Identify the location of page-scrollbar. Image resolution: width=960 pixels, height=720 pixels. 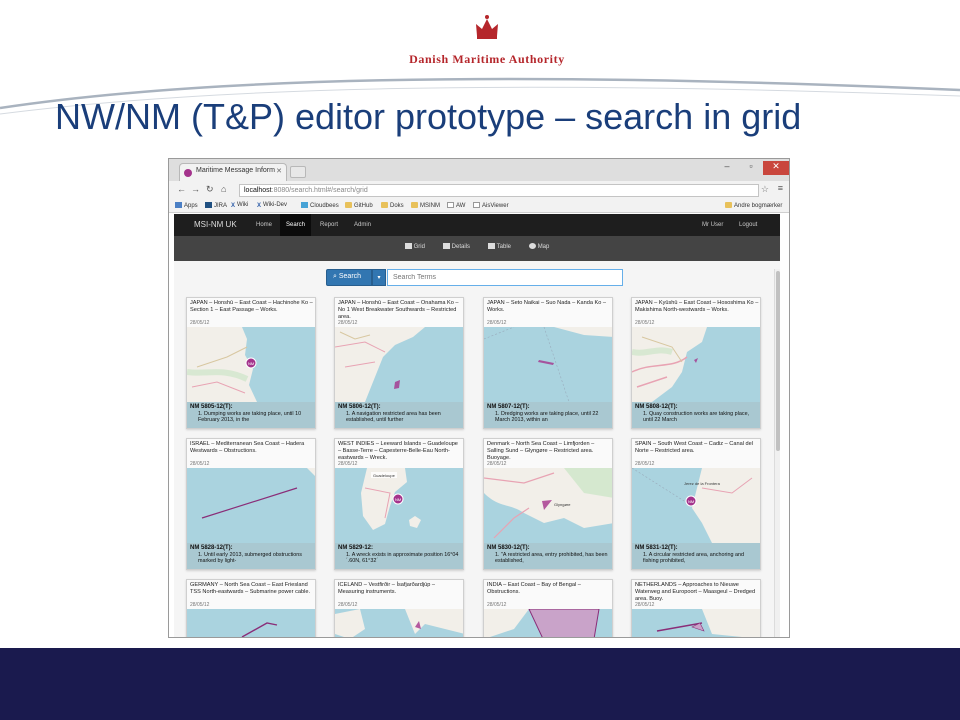
(777, 453).